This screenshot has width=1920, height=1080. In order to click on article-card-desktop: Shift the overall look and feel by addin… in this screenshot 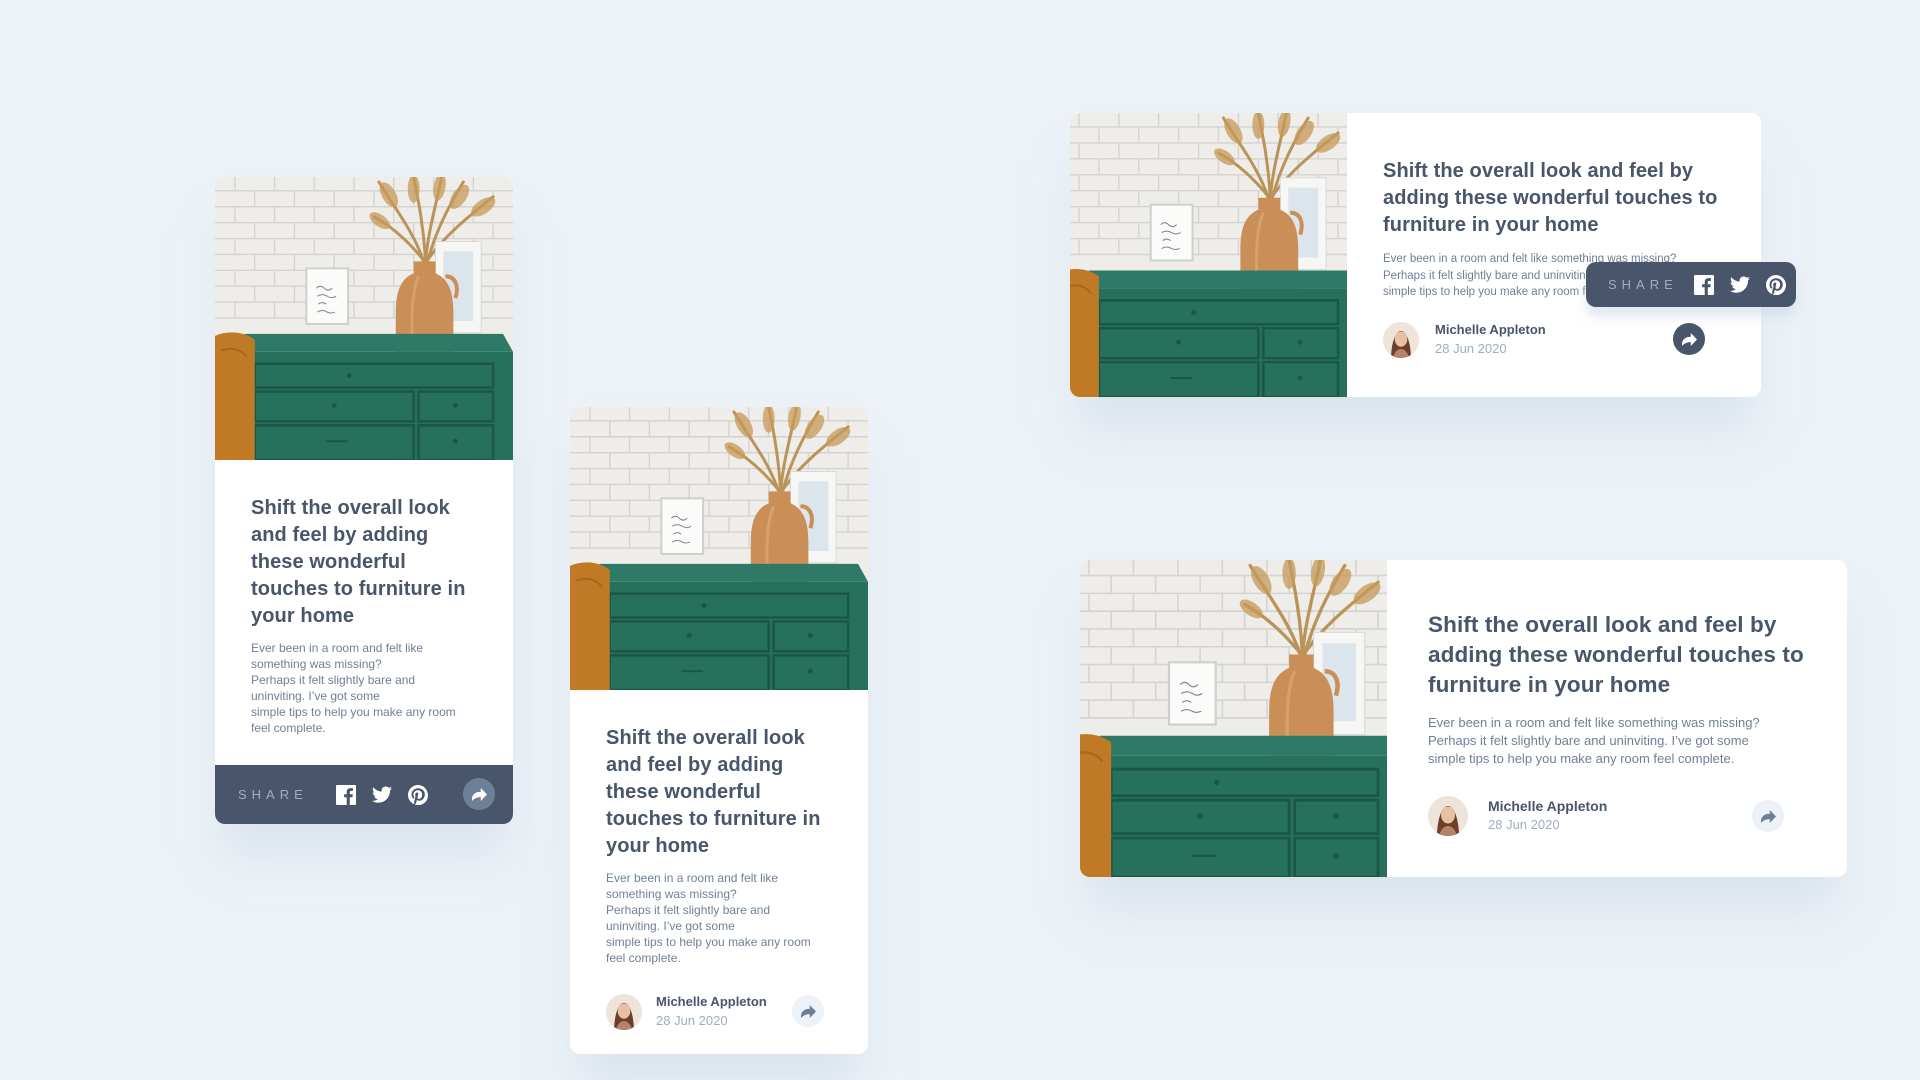, I will do `click(1463, 718)`.